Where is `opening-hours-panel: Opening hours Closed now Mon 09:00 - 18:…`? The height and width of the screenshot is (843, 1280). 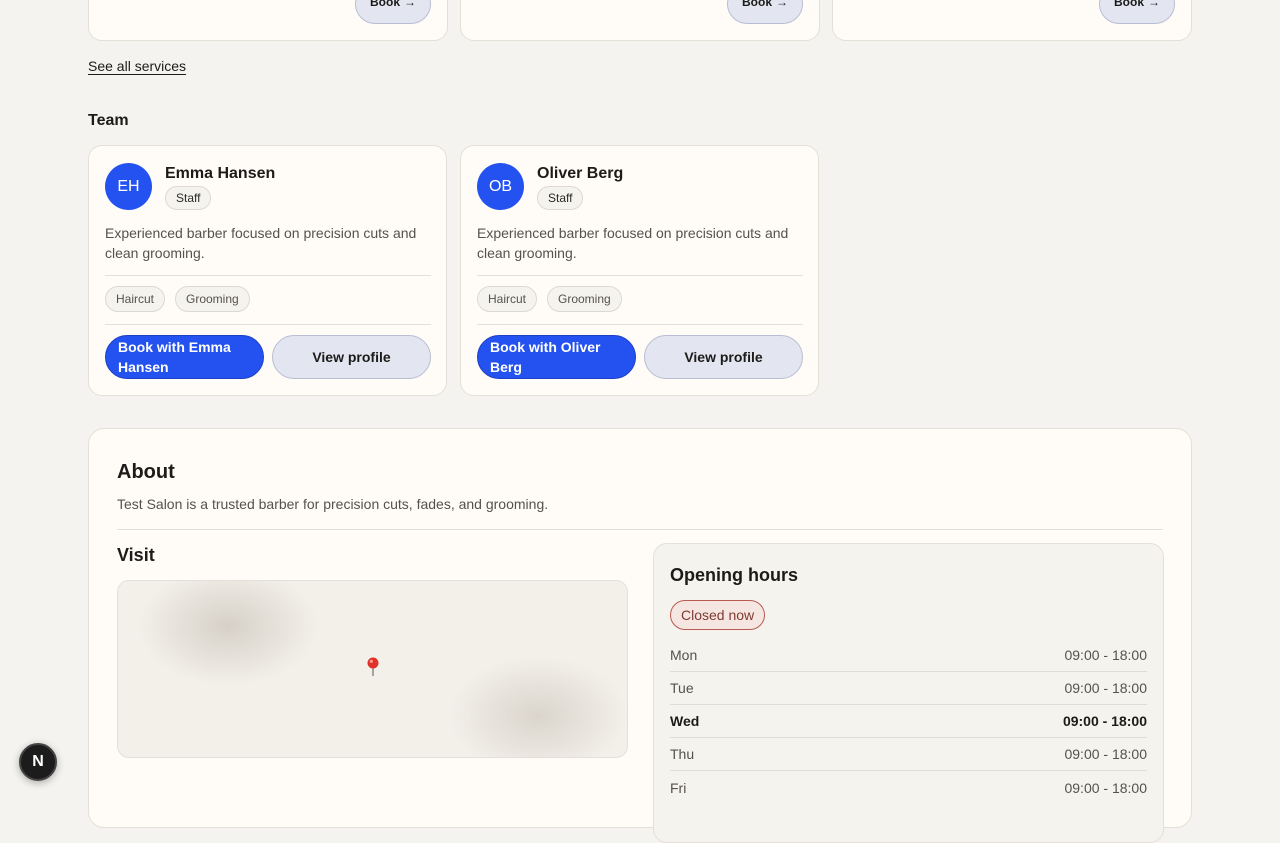 opening-hours-panel: Opening hours Closed now Mon 09:00 - 18:… is located at coordinates (908, 693).